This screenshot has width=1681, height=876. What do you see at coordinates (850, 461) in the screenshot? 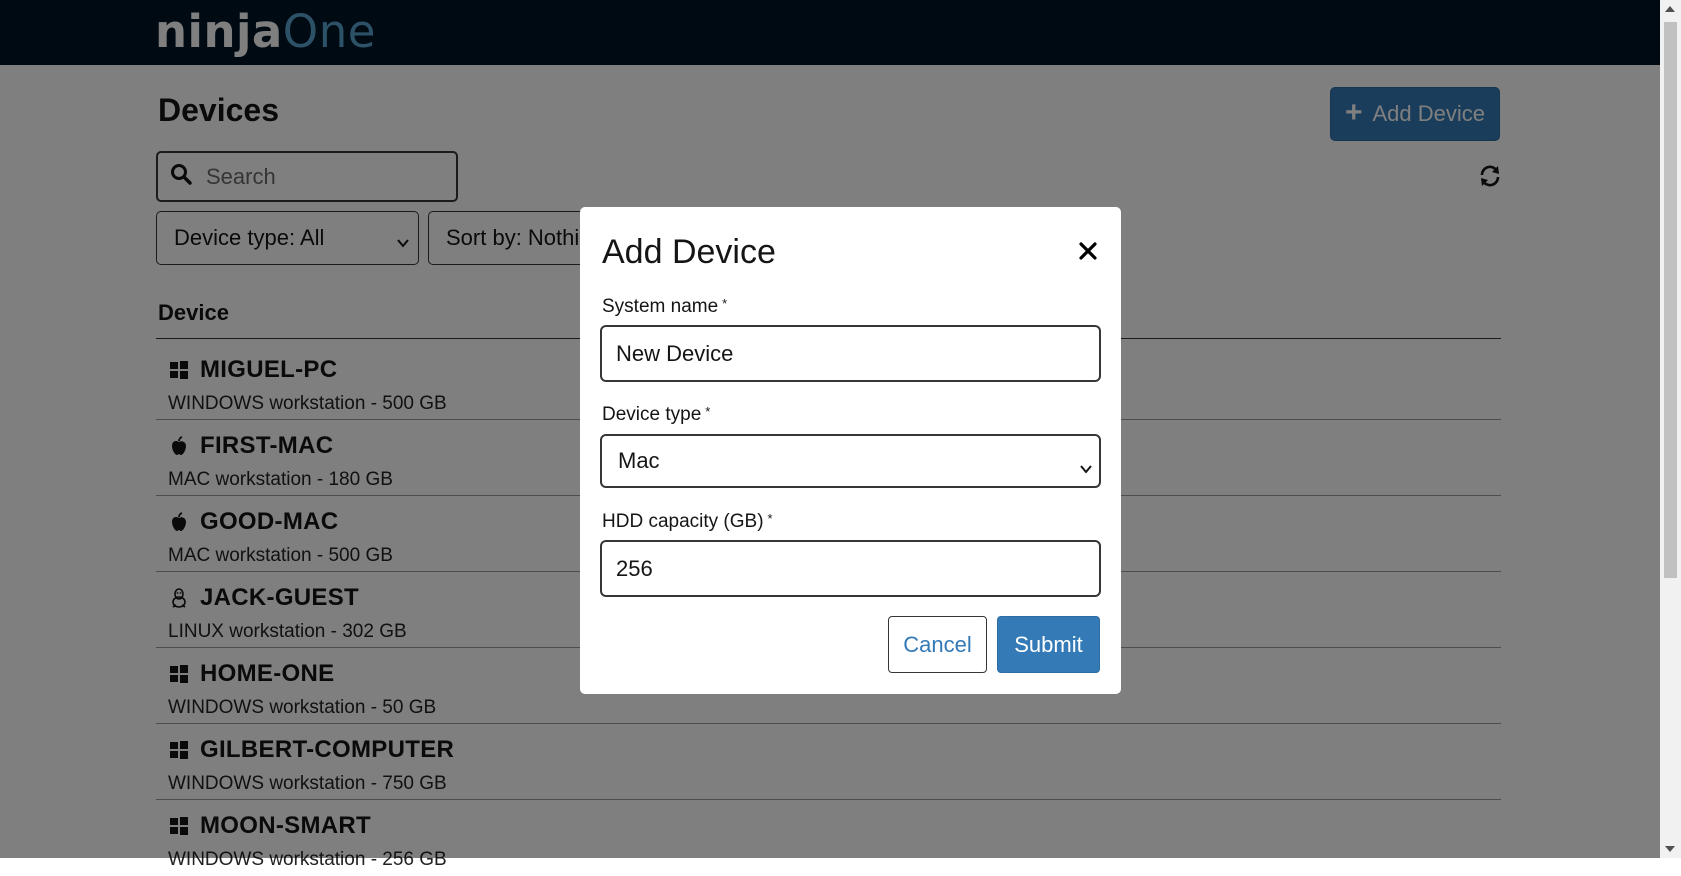
I see `device-type-select: Mac` at bounding box center [850, 461].